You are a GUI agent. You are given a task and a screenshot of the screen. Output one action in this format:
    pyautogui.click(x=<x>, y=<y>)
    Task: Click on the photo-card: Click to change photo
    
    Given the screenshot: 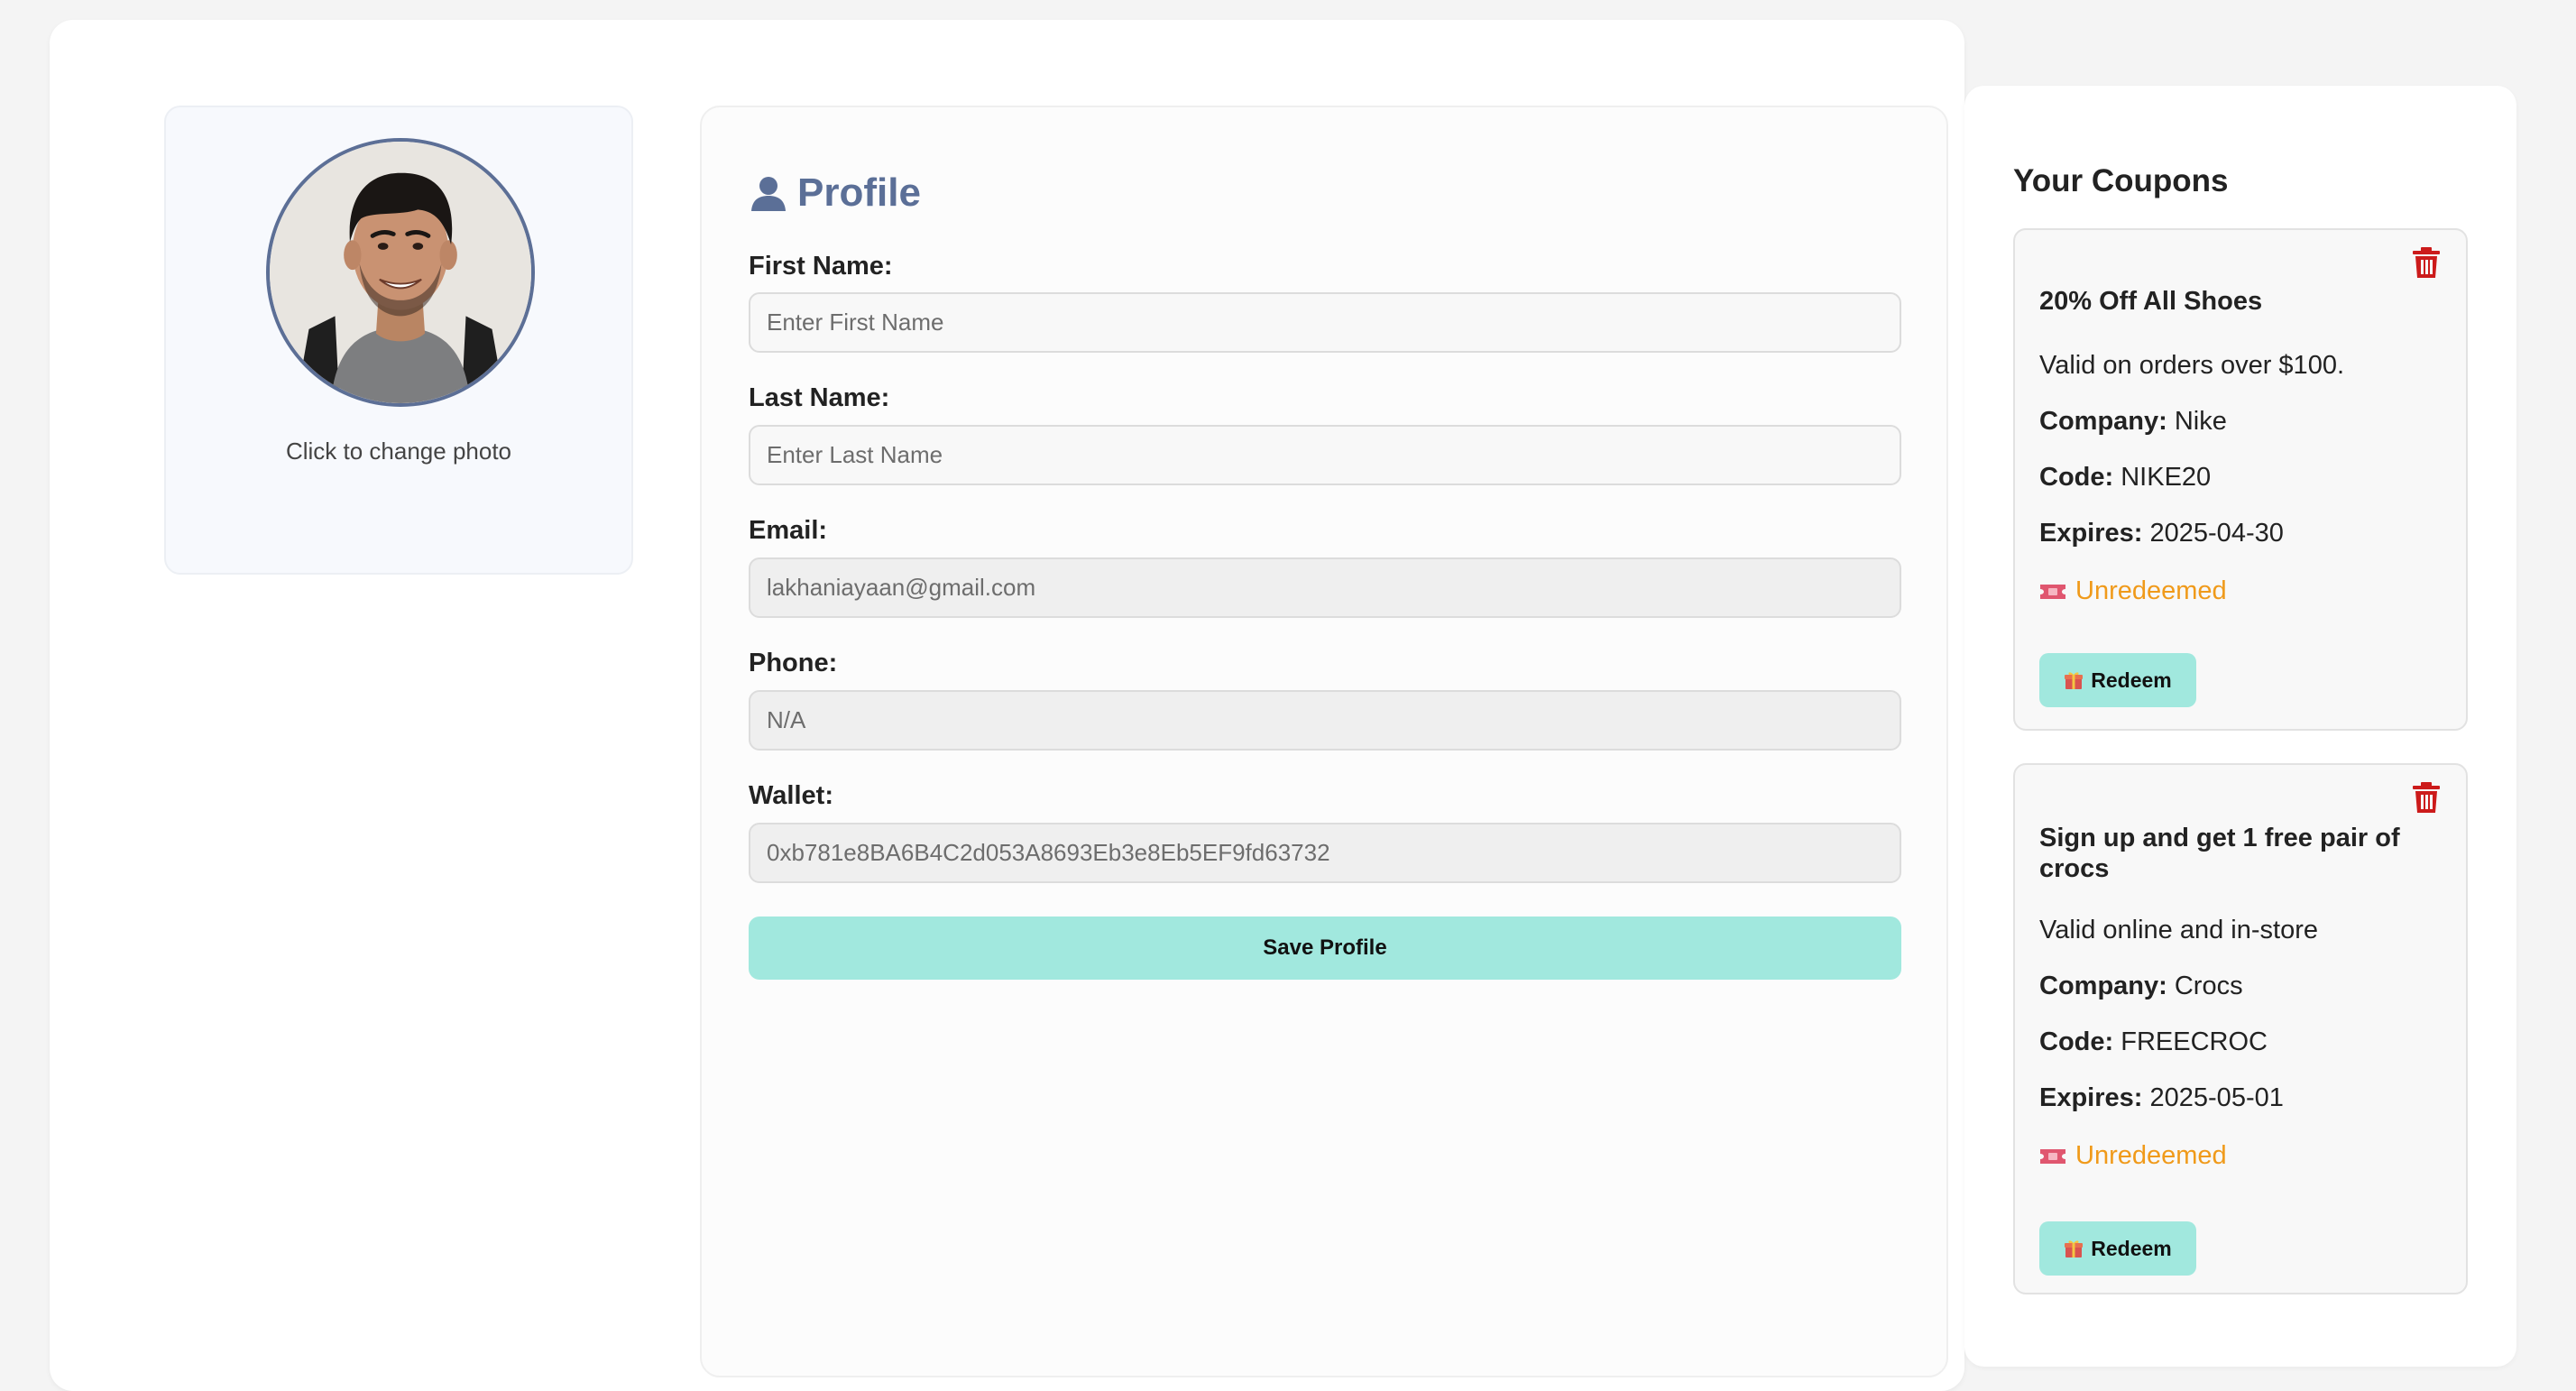 What is the action you would take?
    pyautogui.click(x=399, y=340)
    